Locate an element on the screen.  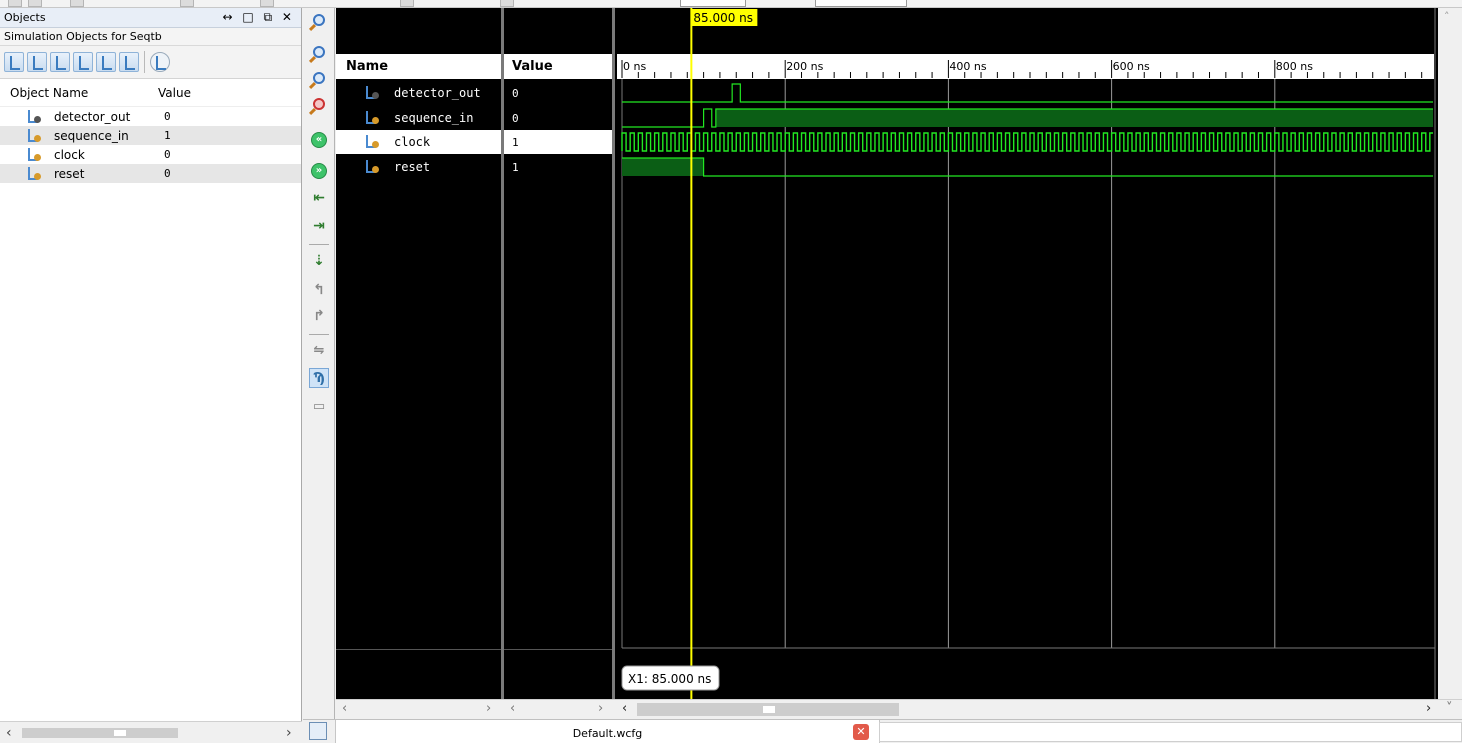
run-time-input is located at coordinates (713, 3).